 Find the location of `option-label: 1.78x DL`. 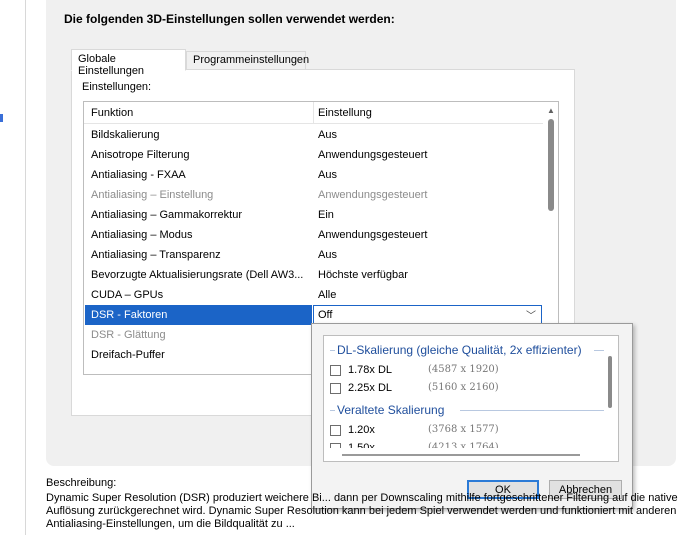

option-label: 1.78x DL is located at coordinates (370, 370).